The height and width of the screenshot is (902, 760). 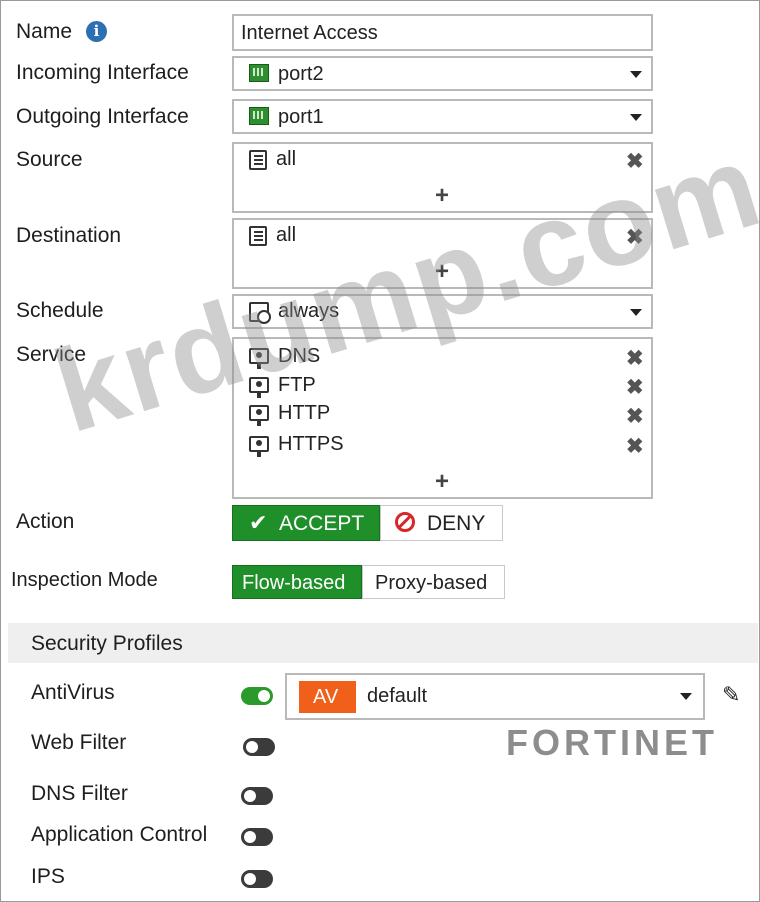 I want to click on destination-label: Destination, so click(x=69, y=235).